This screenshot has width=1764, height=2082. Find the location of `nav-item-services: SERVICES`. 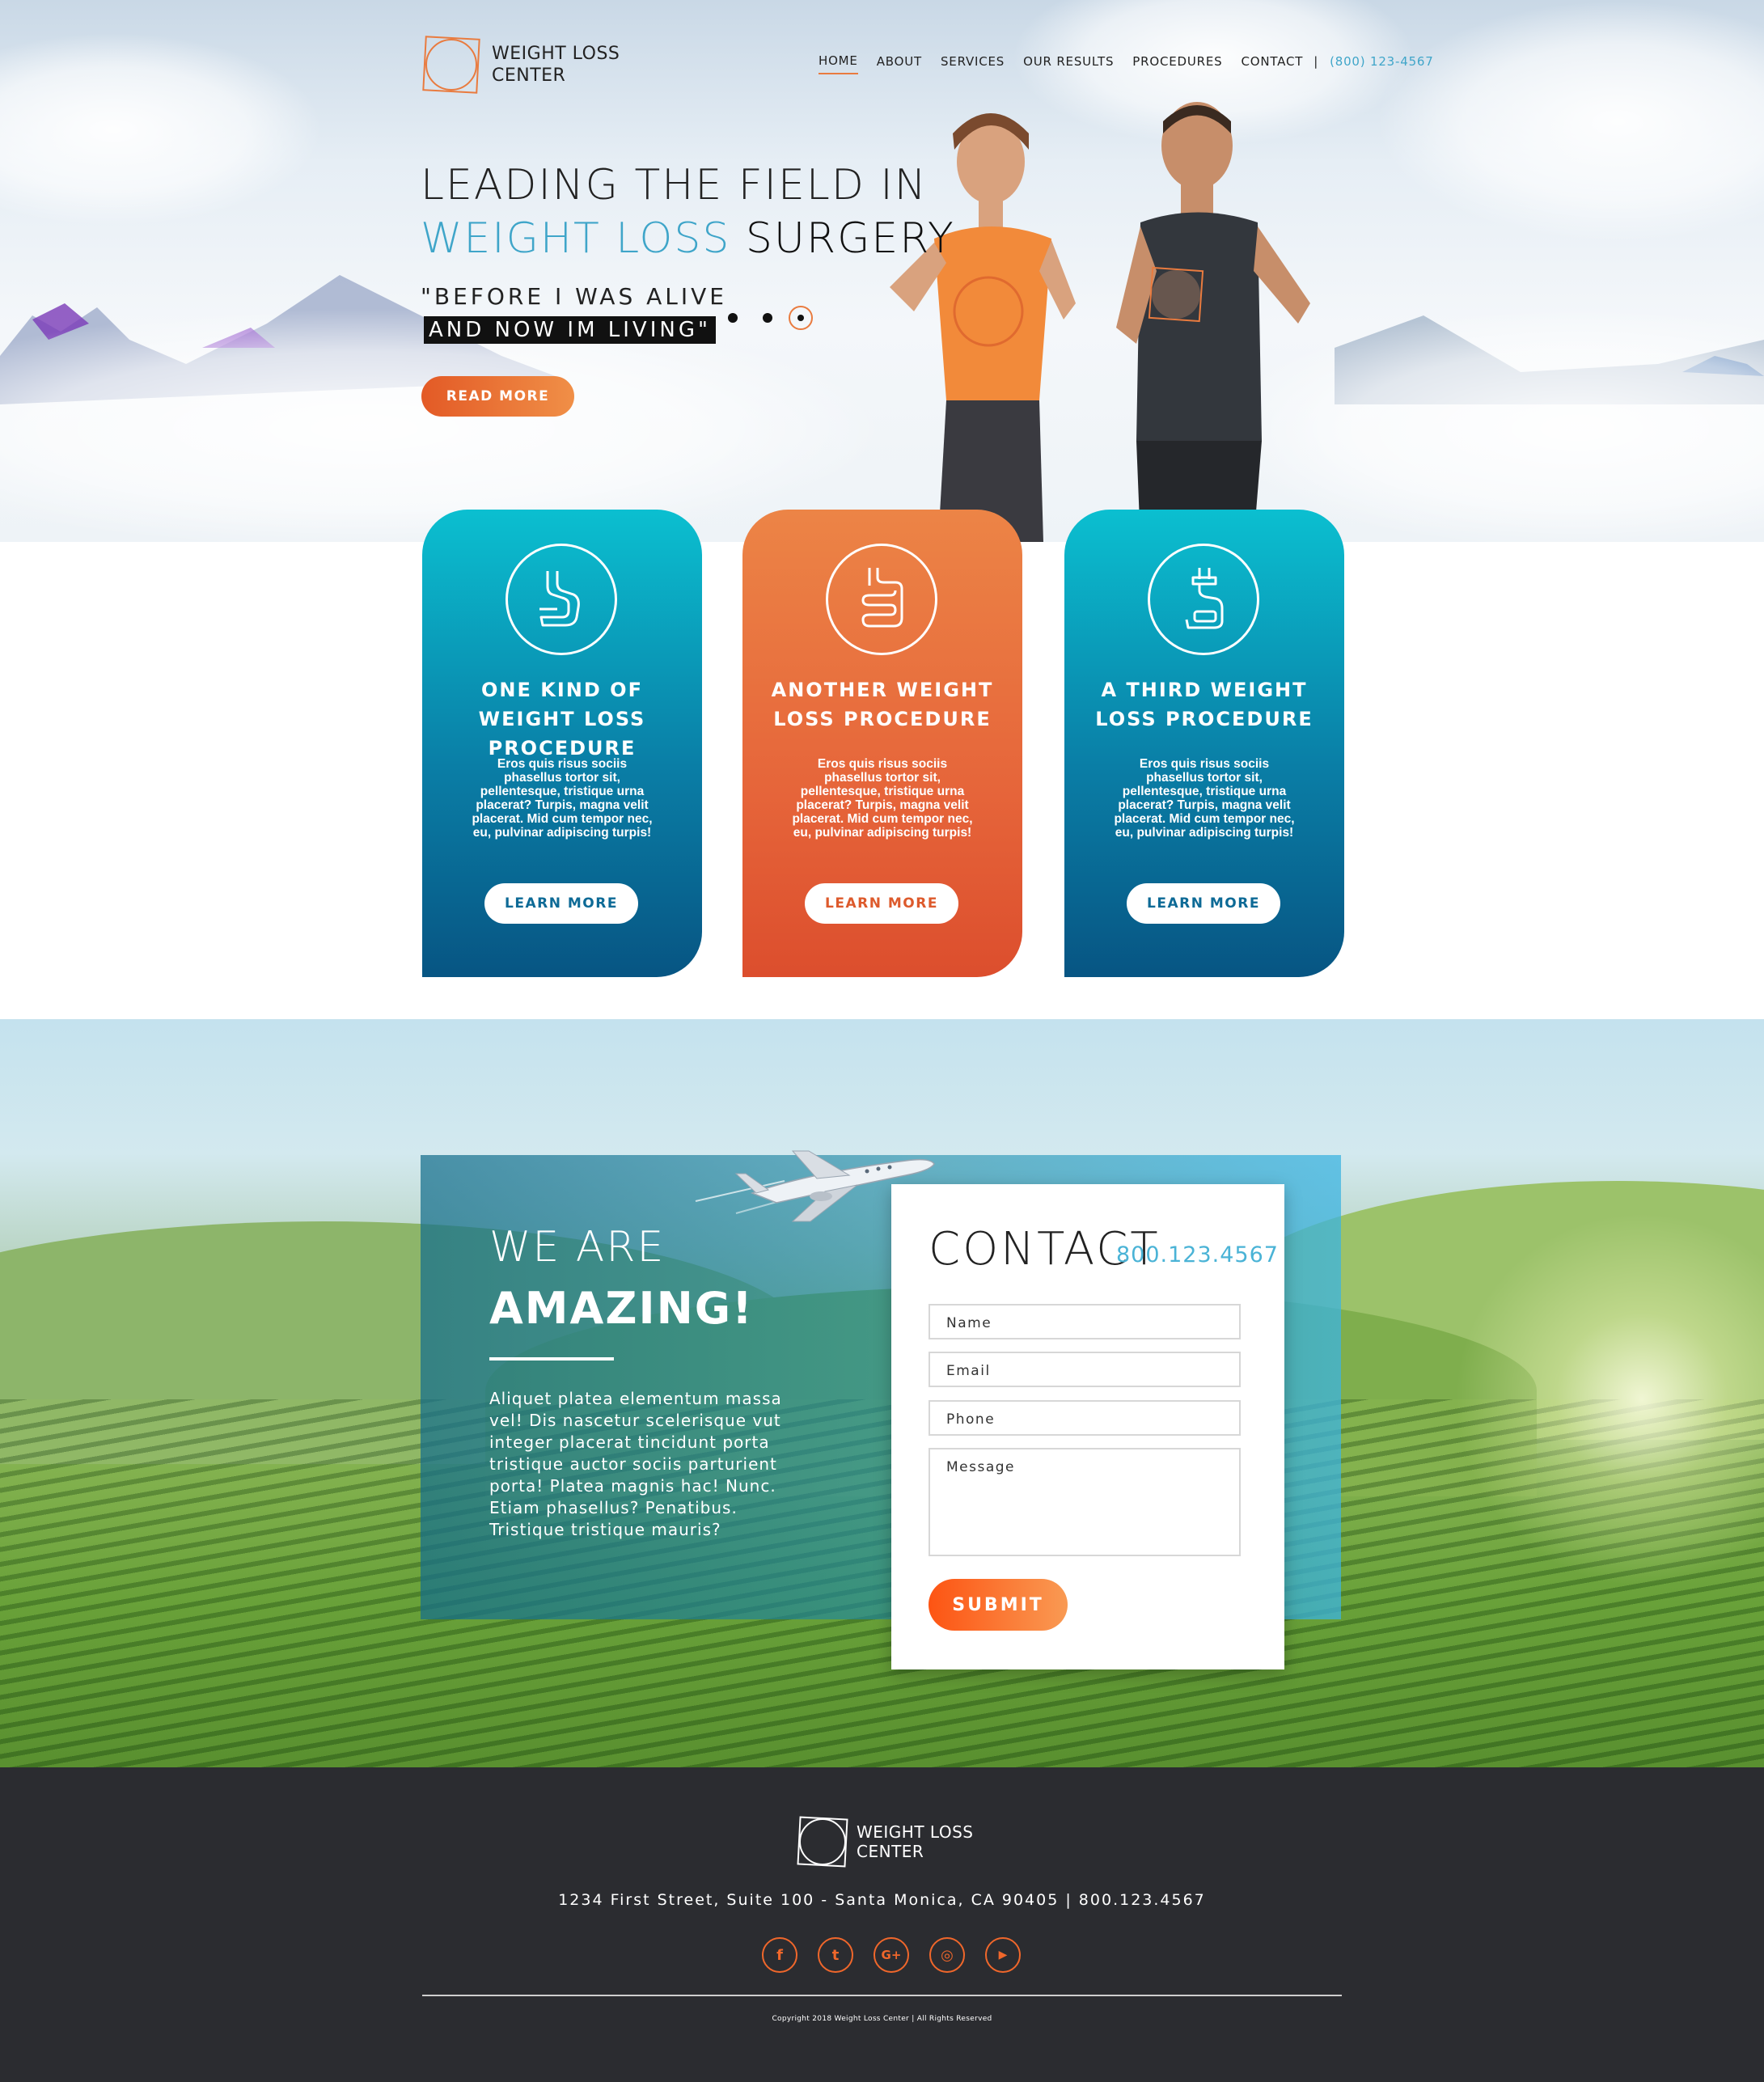

nav-item-services: SERVICES is located at coordinates (973, 64).